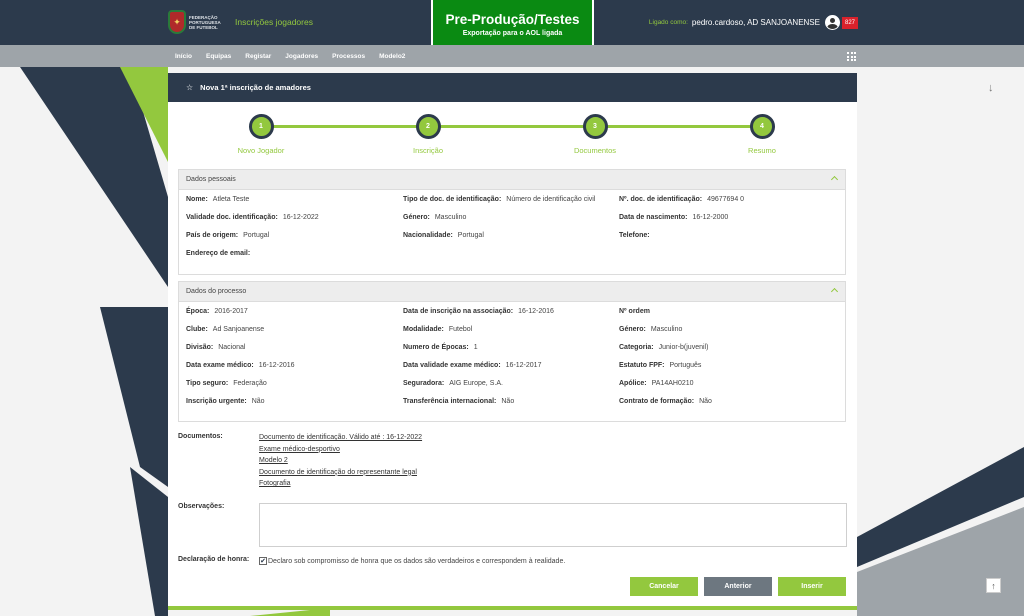  I want to click on field-num-ordem: Nº ordem, so click(634, 311).